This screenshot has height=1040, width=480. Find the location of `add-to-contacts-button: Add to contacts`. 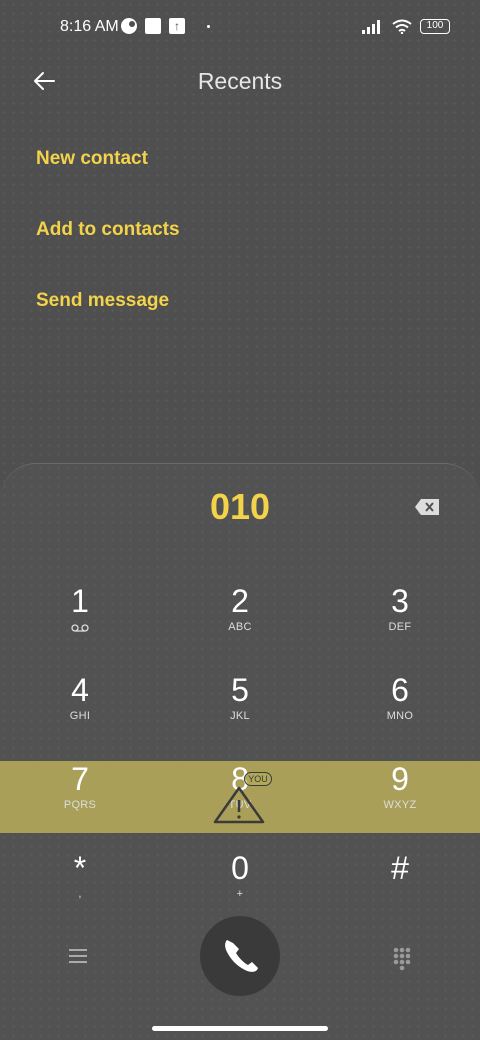

add-to-contacts-button: Add to contacts is located at coordinates (108, 230).